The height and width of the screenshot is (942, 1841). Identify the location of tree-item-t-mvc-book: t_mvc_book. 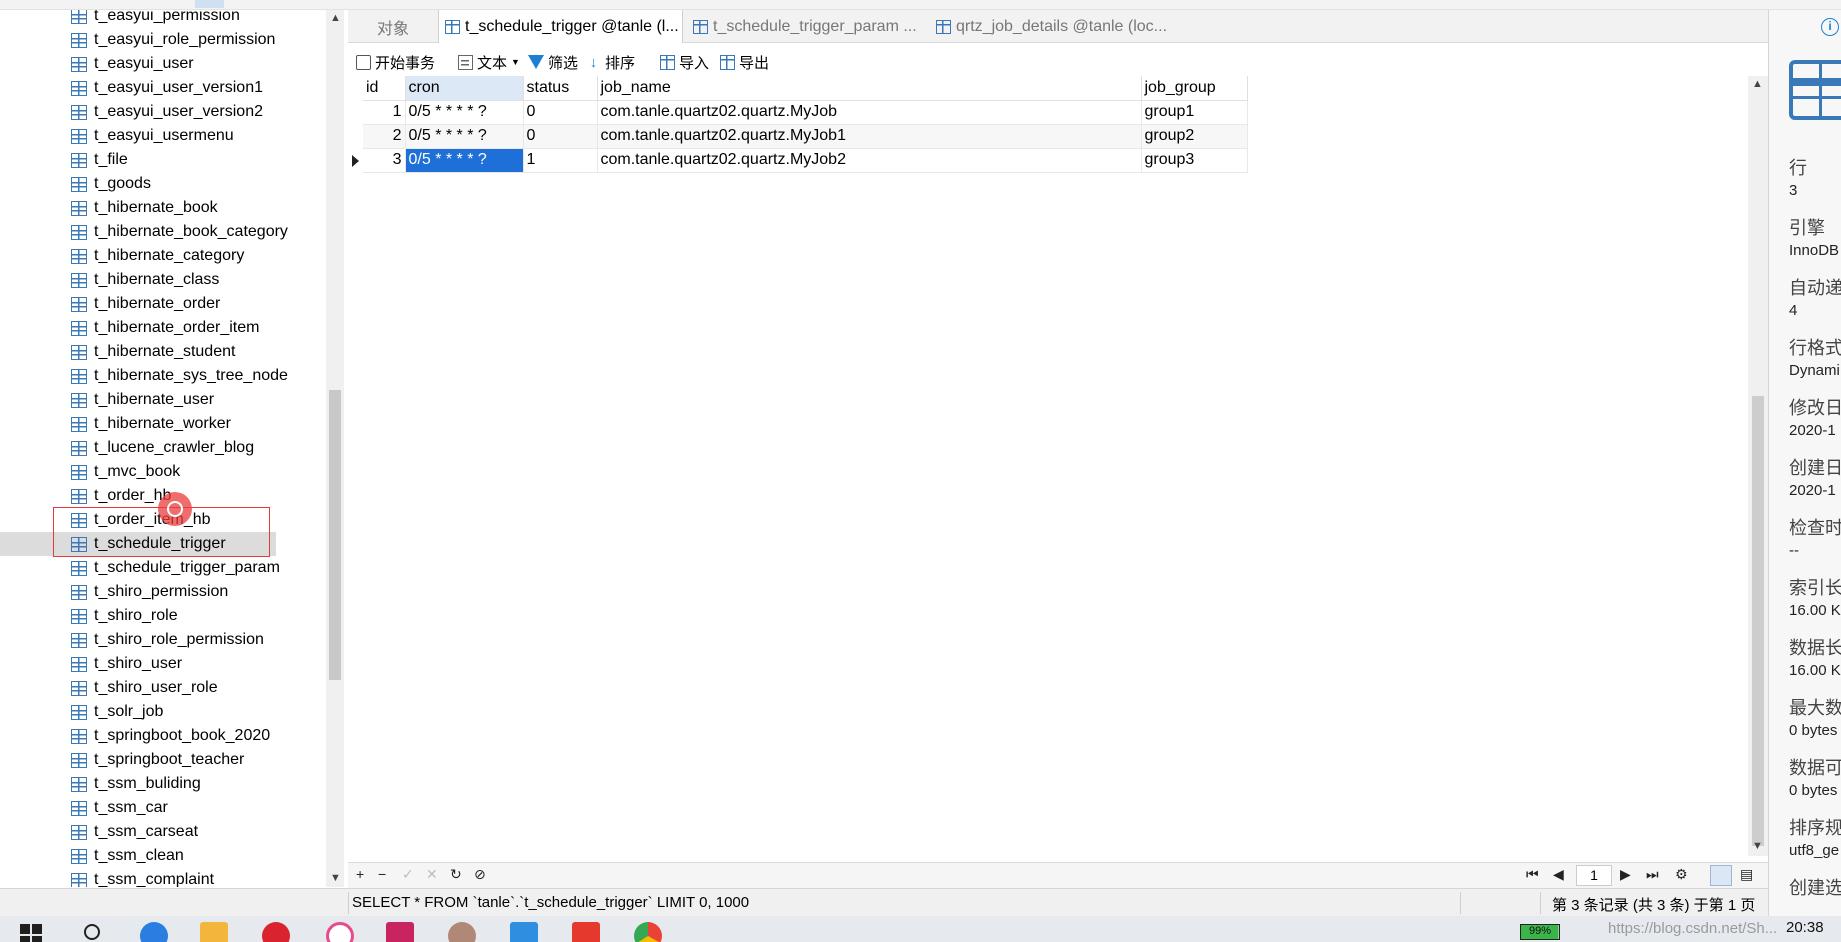
(138, 472).